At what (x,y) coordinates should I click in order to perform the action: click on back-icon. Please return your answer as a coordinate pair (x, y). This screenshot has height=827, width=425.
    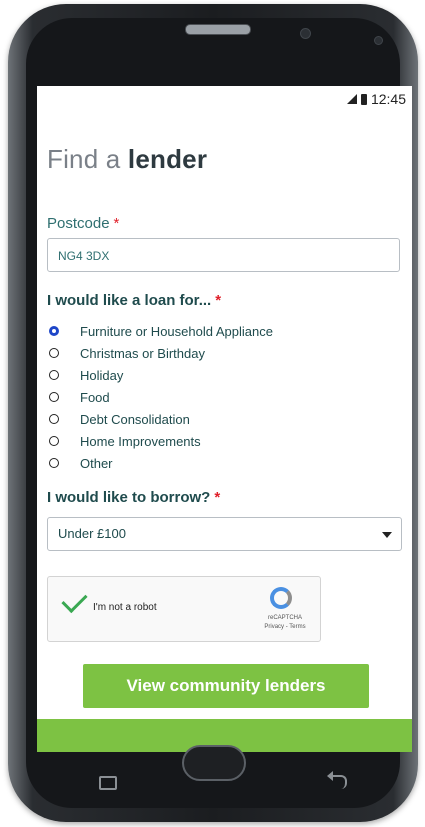
    Looking at the image, I should click on (337, 780).